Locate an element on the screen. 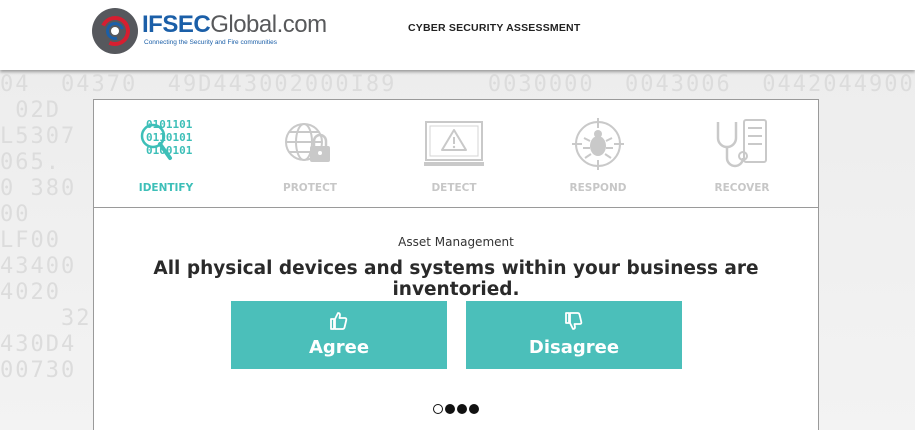 The width and height of the screenshot is (915, 430). thumbs-up-icon is located at coordinates (339, 321).